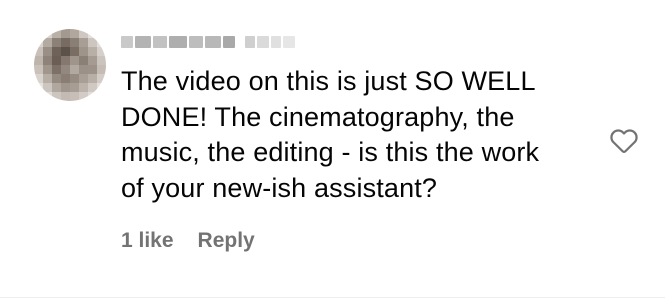 The width and height of the screenshot is (665, 298). What do you see at coordinates (226, 241) in the screenshot?
I see `reply-button: Reply` at bounding box center [226, 241].